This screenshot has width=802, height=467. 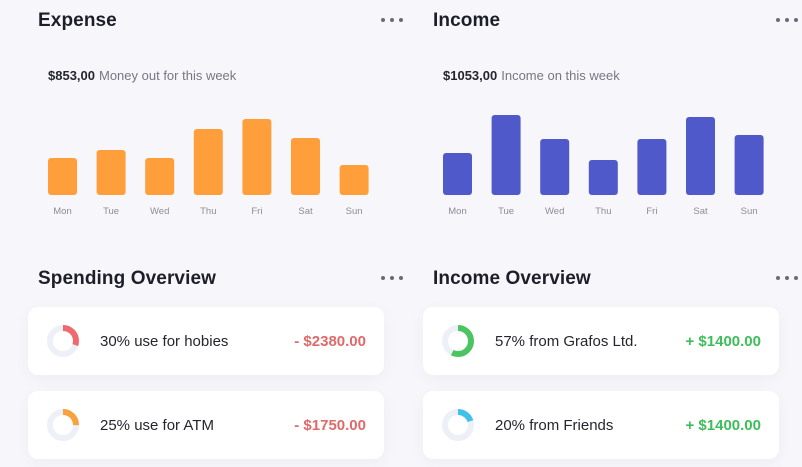 I want to click on expense-bar-sun, so click(x=354, y=180).